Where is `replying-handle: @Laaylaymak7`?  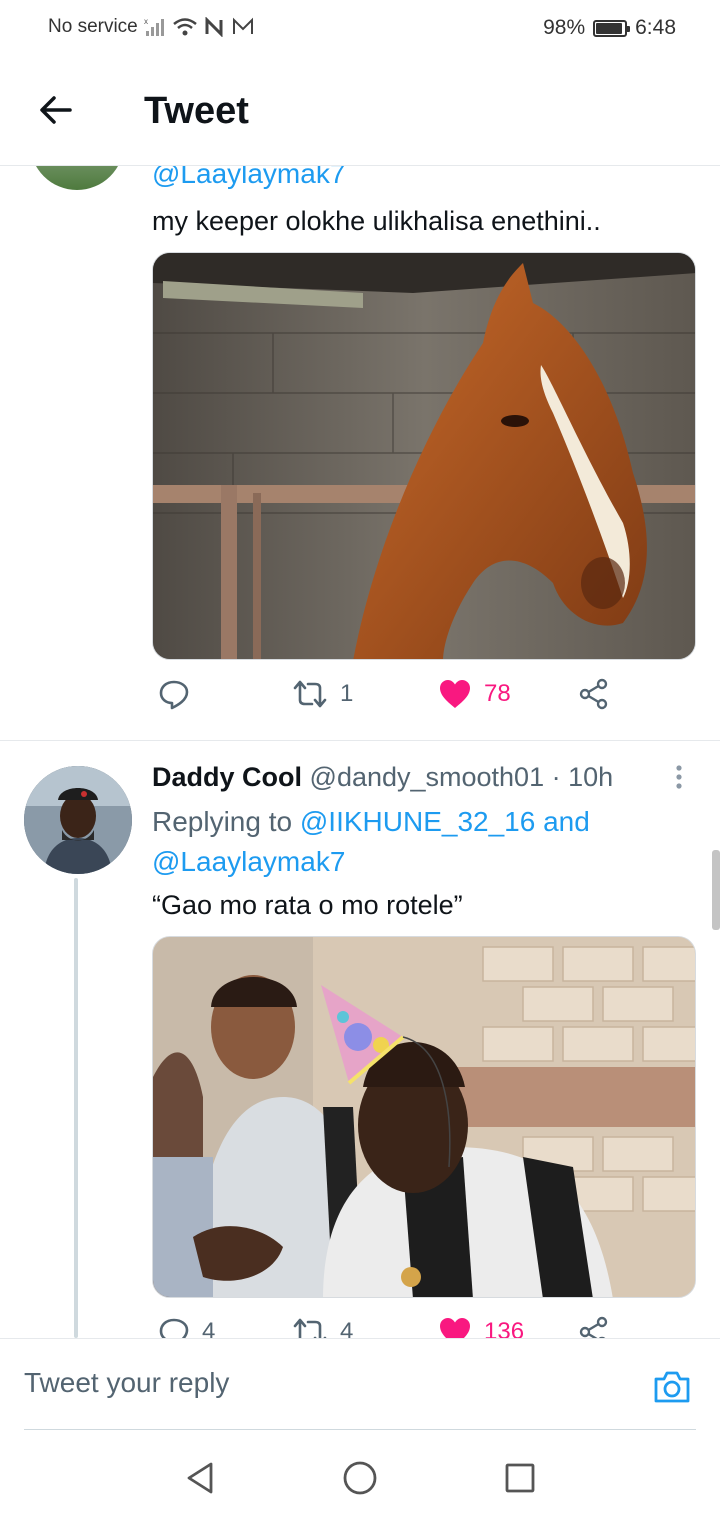
replying-handle: @Laaylaymak7 is located at coordinates (248, 178).